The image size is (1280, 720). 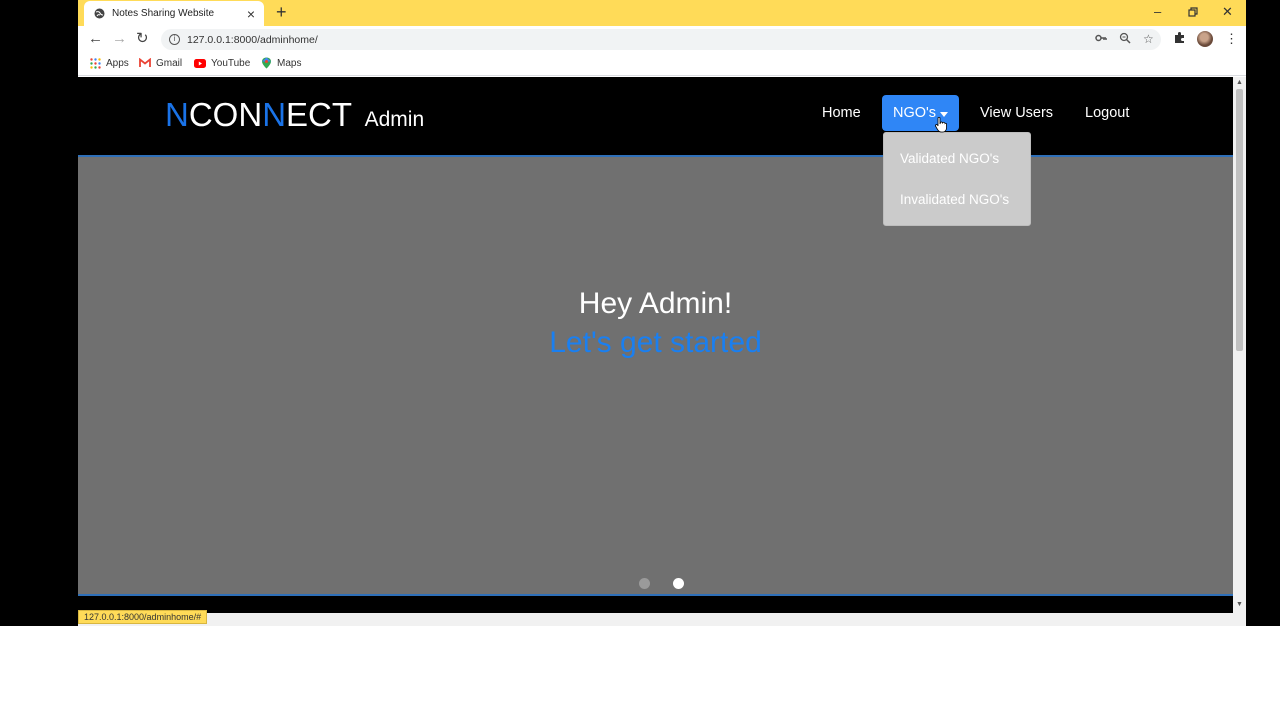 I want to click on youtube-icon, so click(x=200, y=63).